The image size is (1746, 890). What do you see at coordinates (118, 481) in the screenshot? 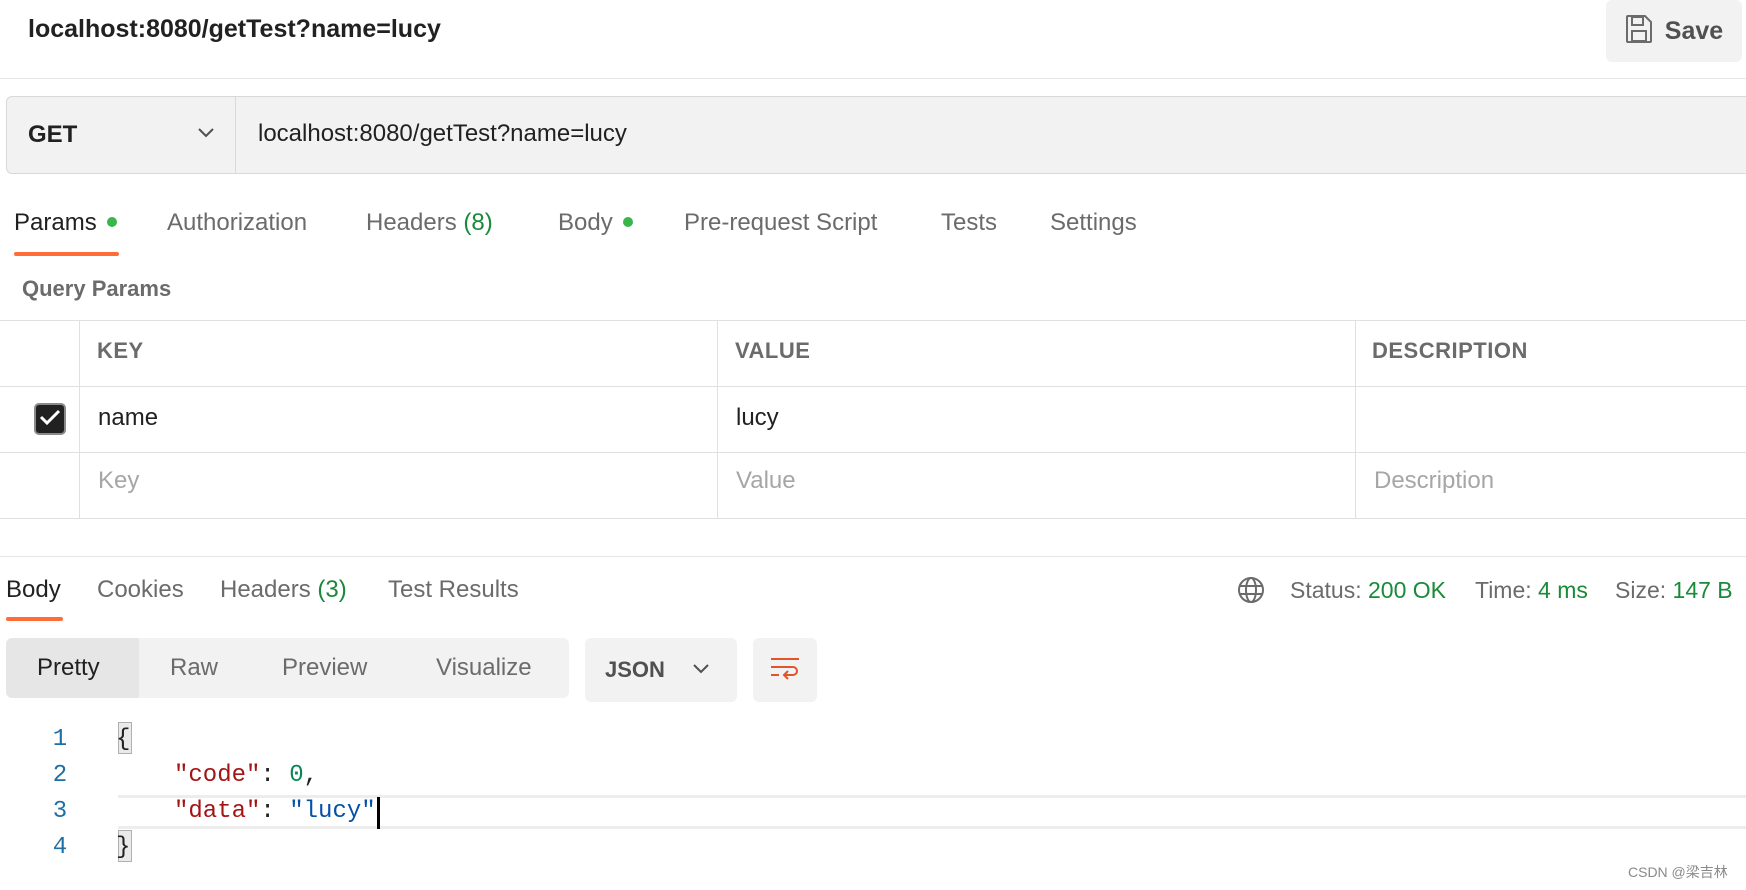
I see `new-key-input: Key` at bounding box center [118, 481].